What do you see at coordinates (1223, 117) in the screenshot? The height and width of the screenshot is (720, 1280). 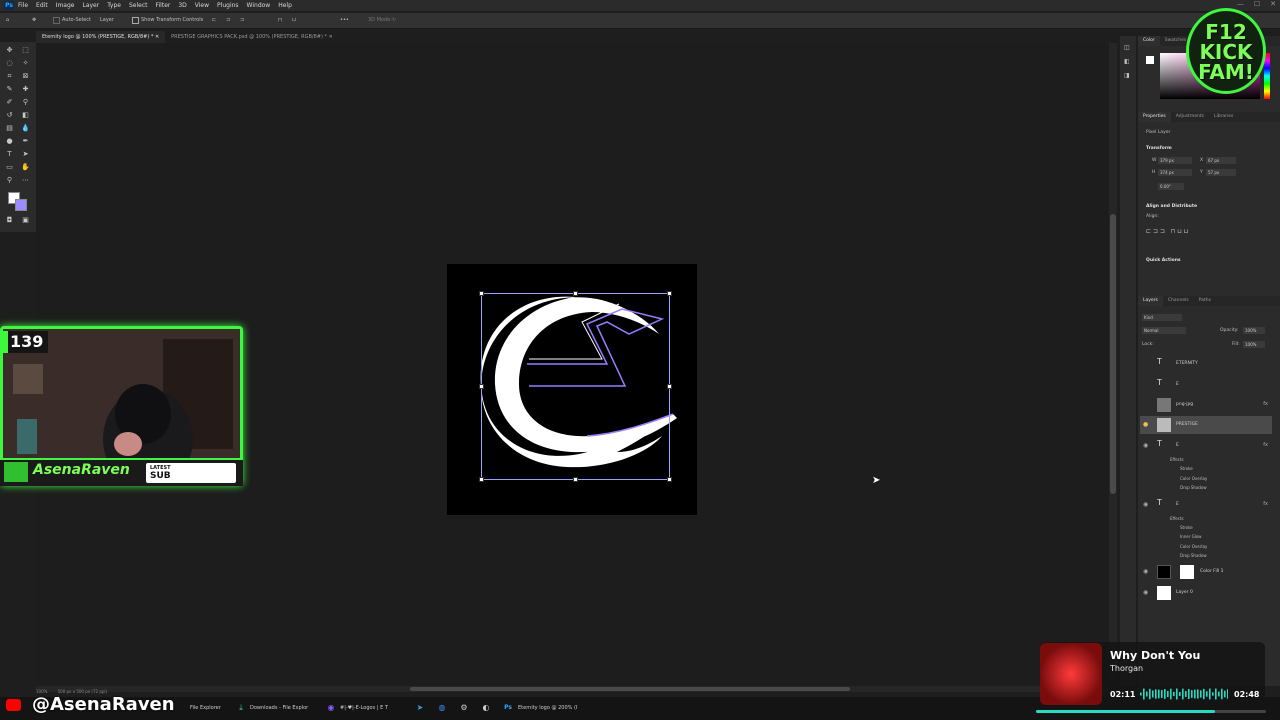 I see `tab-libraries: Libraries` at bounding box center [1223, 117].